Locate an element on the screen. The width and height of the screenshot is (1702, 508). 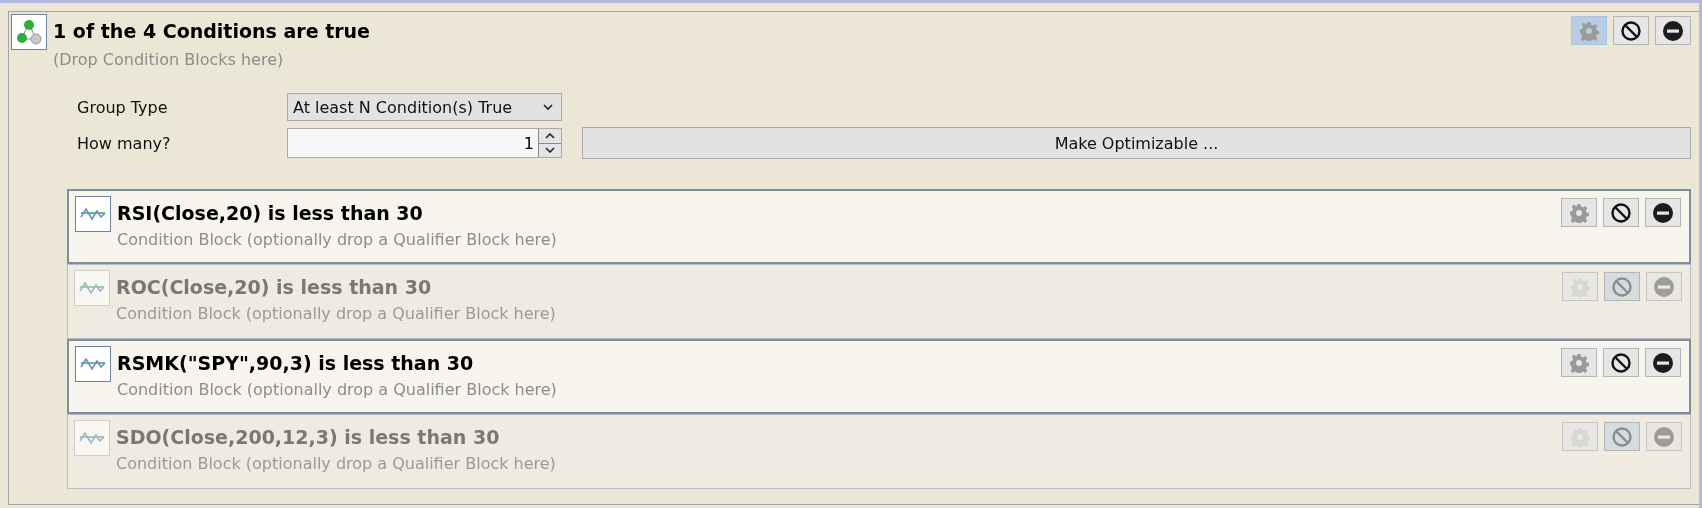
drop-hint: (Drop Condition Blocks here) is located at coordinates (169, 59).